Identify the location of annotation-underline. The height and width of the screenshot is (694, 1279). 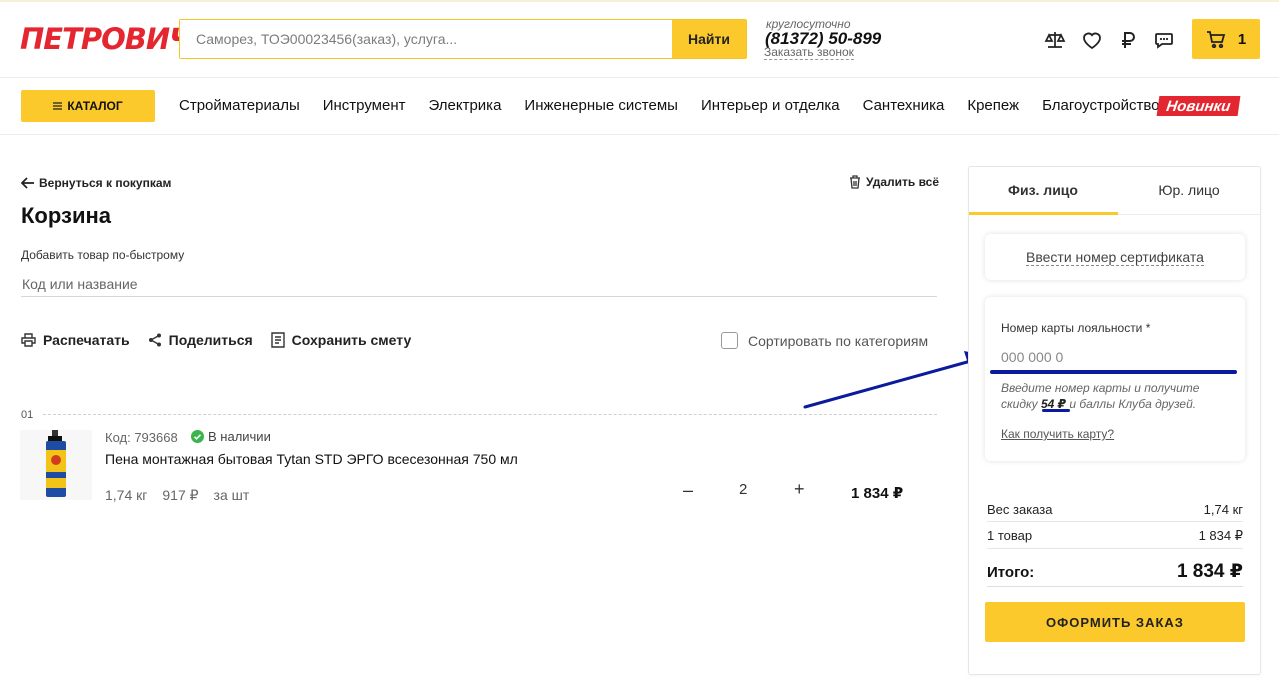
(1113, 372).